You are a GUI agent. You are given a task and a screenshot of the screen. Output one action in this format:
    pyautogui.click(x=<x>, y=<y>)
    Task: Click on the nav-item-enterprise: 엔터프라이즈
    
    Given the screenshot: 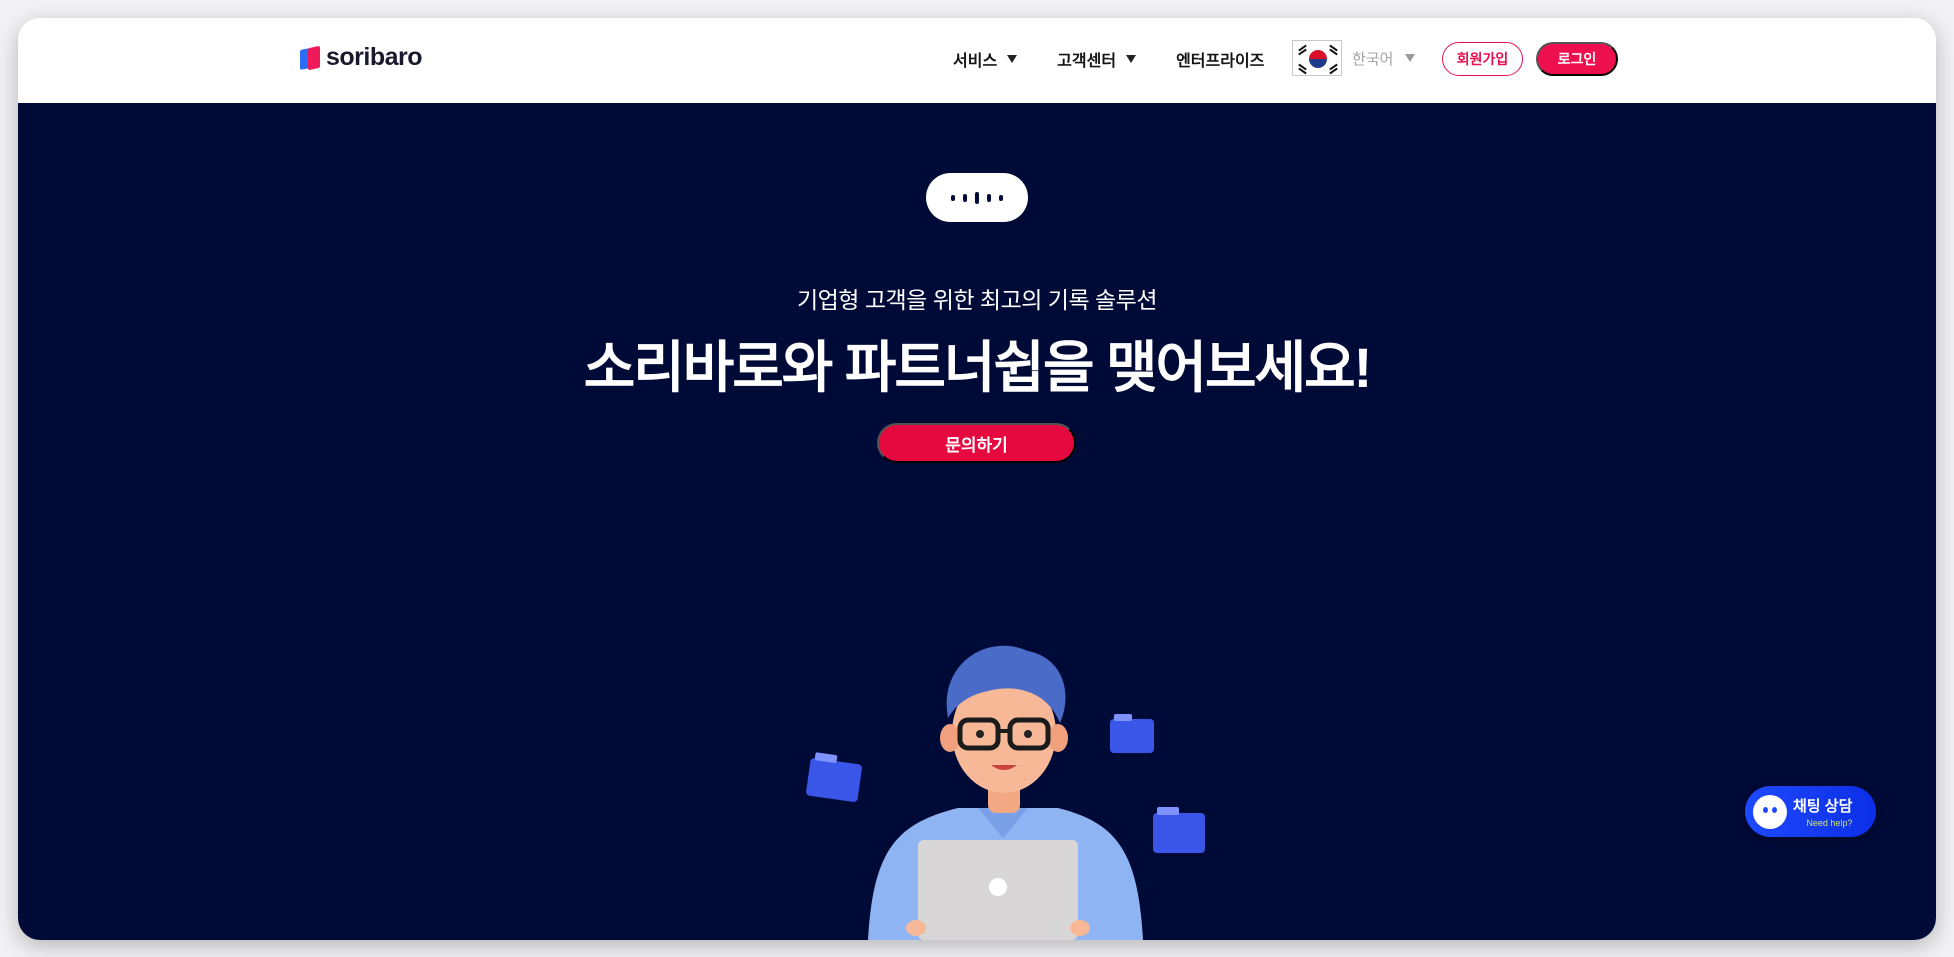 What is the action you would take?
    pyautogui.click(x=1220, y=59)
    